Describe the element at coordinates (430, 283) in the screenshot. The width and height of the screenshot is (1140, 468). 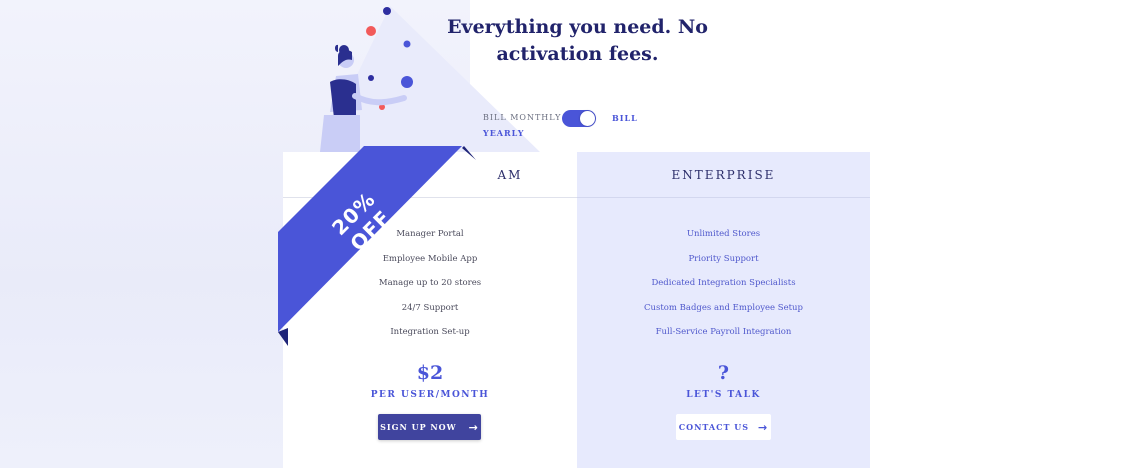
I see `feature-item: Manage up to 20 stores` at that location.